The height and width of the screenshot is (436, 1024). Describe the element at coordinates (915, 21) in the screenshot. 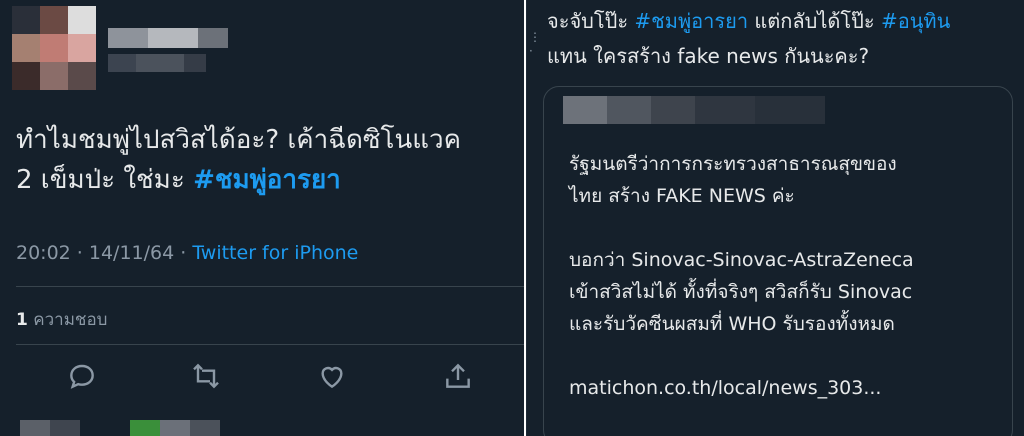

I see `hashtag-link: #อนุทิน` at that location.